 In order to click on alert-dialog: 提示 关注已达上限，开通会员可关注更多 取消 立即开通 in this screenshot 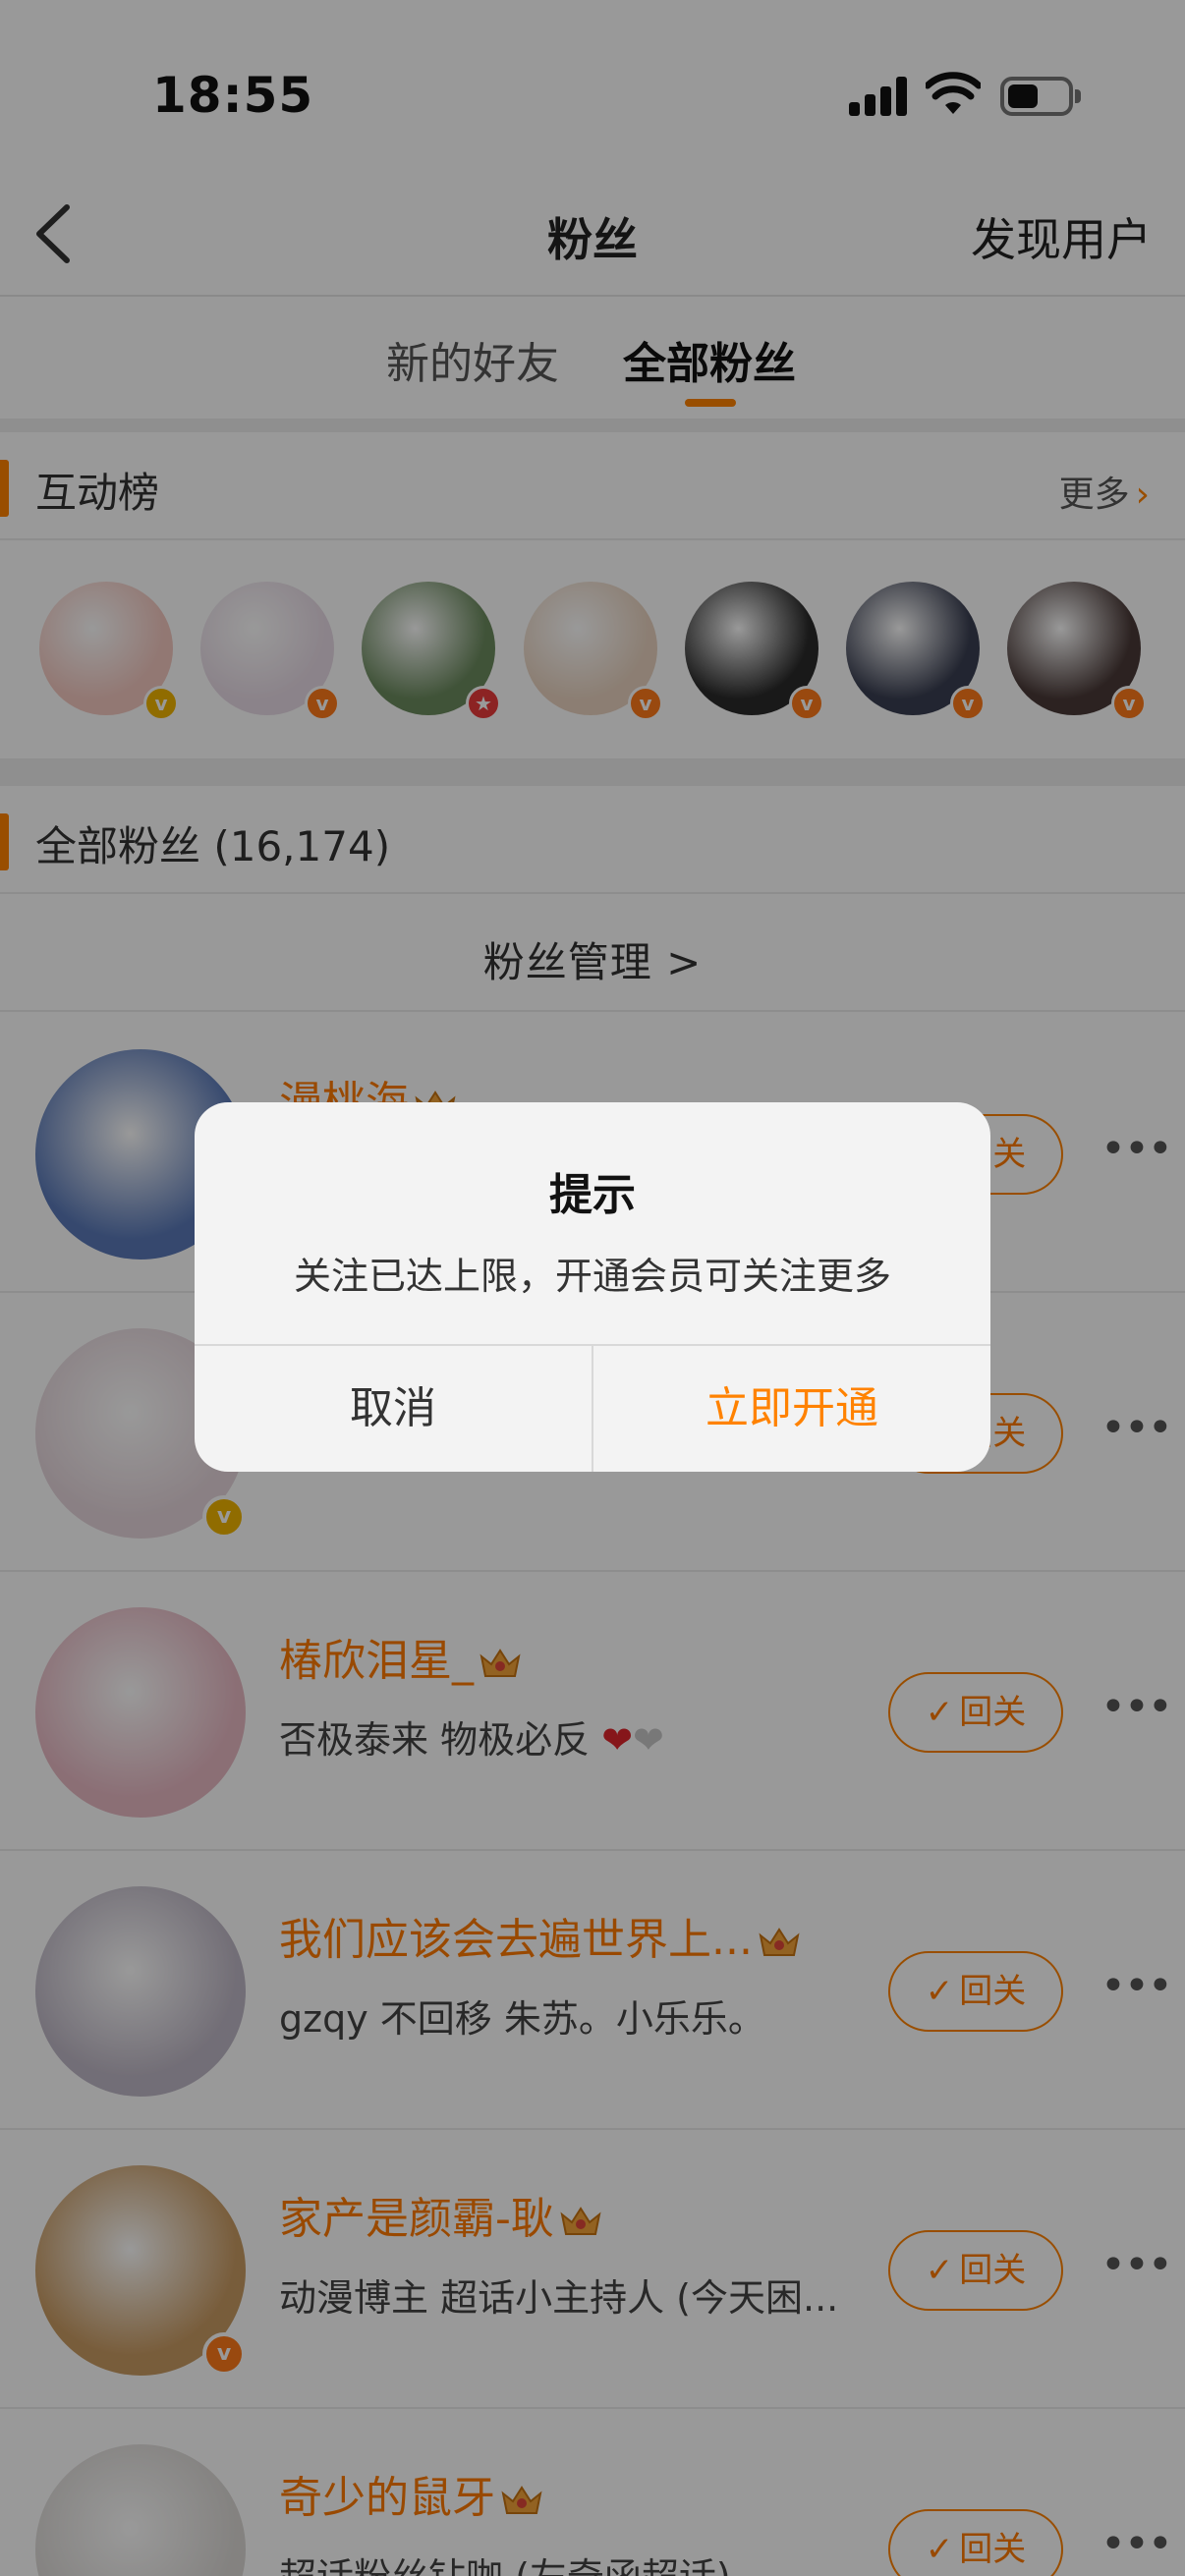, I will do `click(592, 1287)`.